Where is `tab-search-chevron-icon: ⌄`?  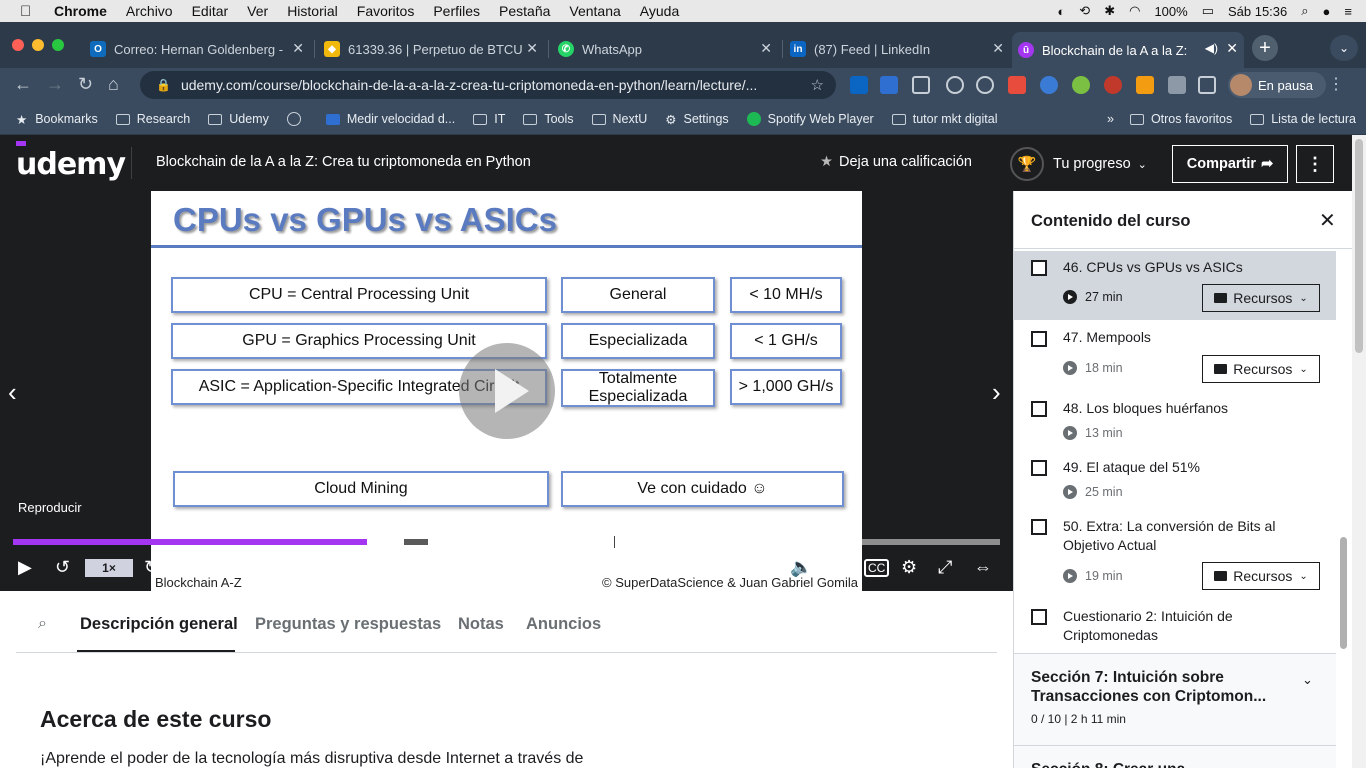
tab-search-chevron-icon: ⌄ is located at coordinates (1344, 48).